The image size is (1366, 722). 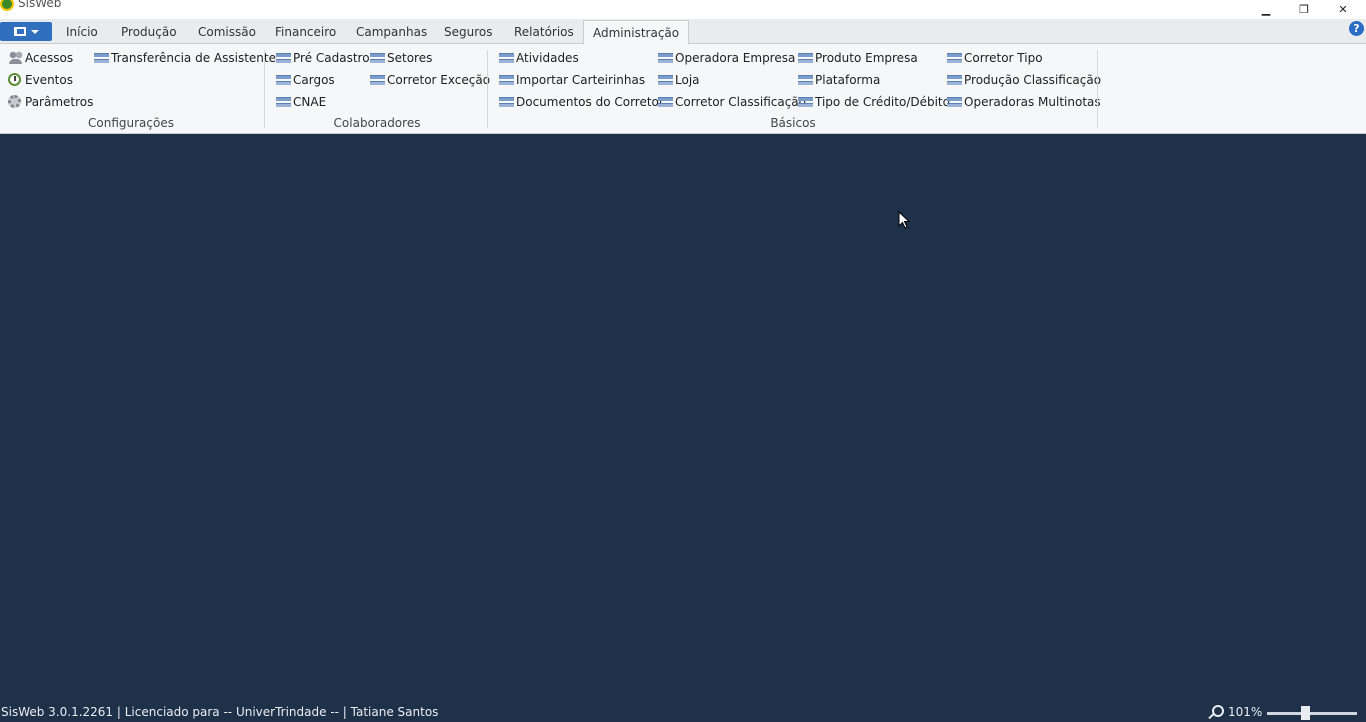 I want to click on ribbon-item-label: Produção Classificação, so click(x=1033, y=80).